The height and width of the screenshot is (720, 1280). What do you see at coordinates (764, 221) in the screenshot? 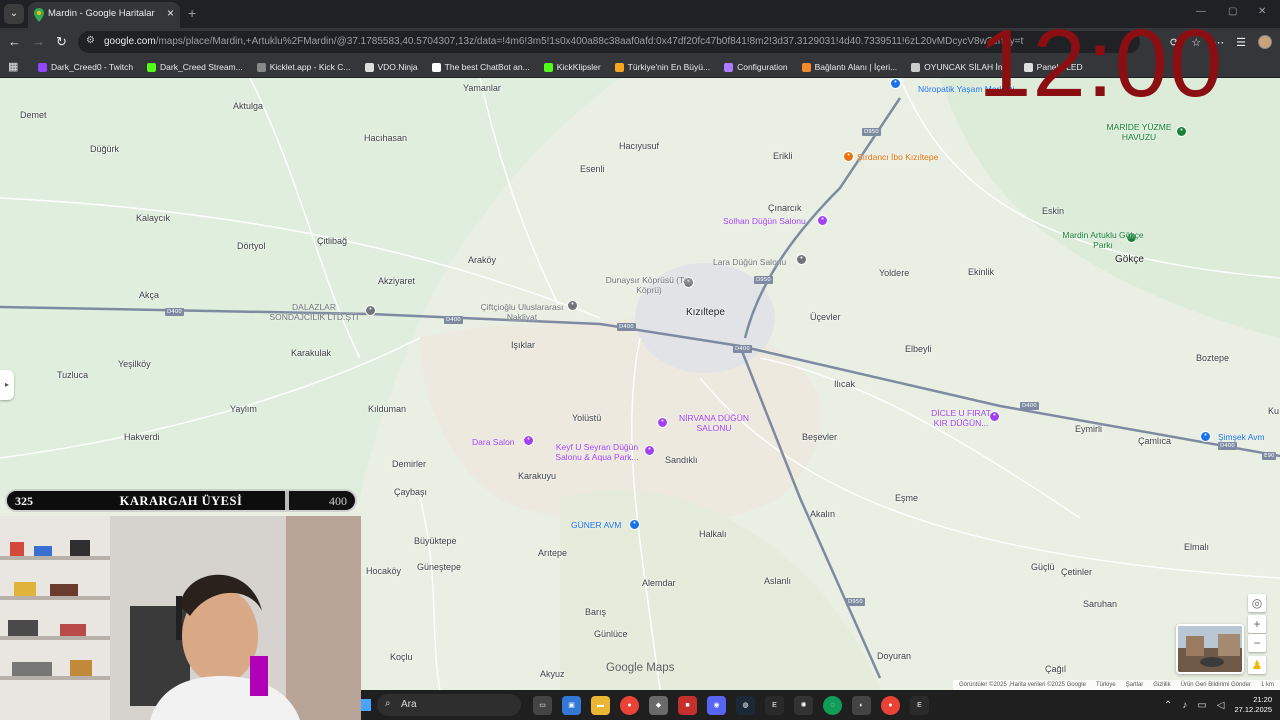
I see `poi-label: Solhan Düğün Salonu` at bounding box center [764, 221].